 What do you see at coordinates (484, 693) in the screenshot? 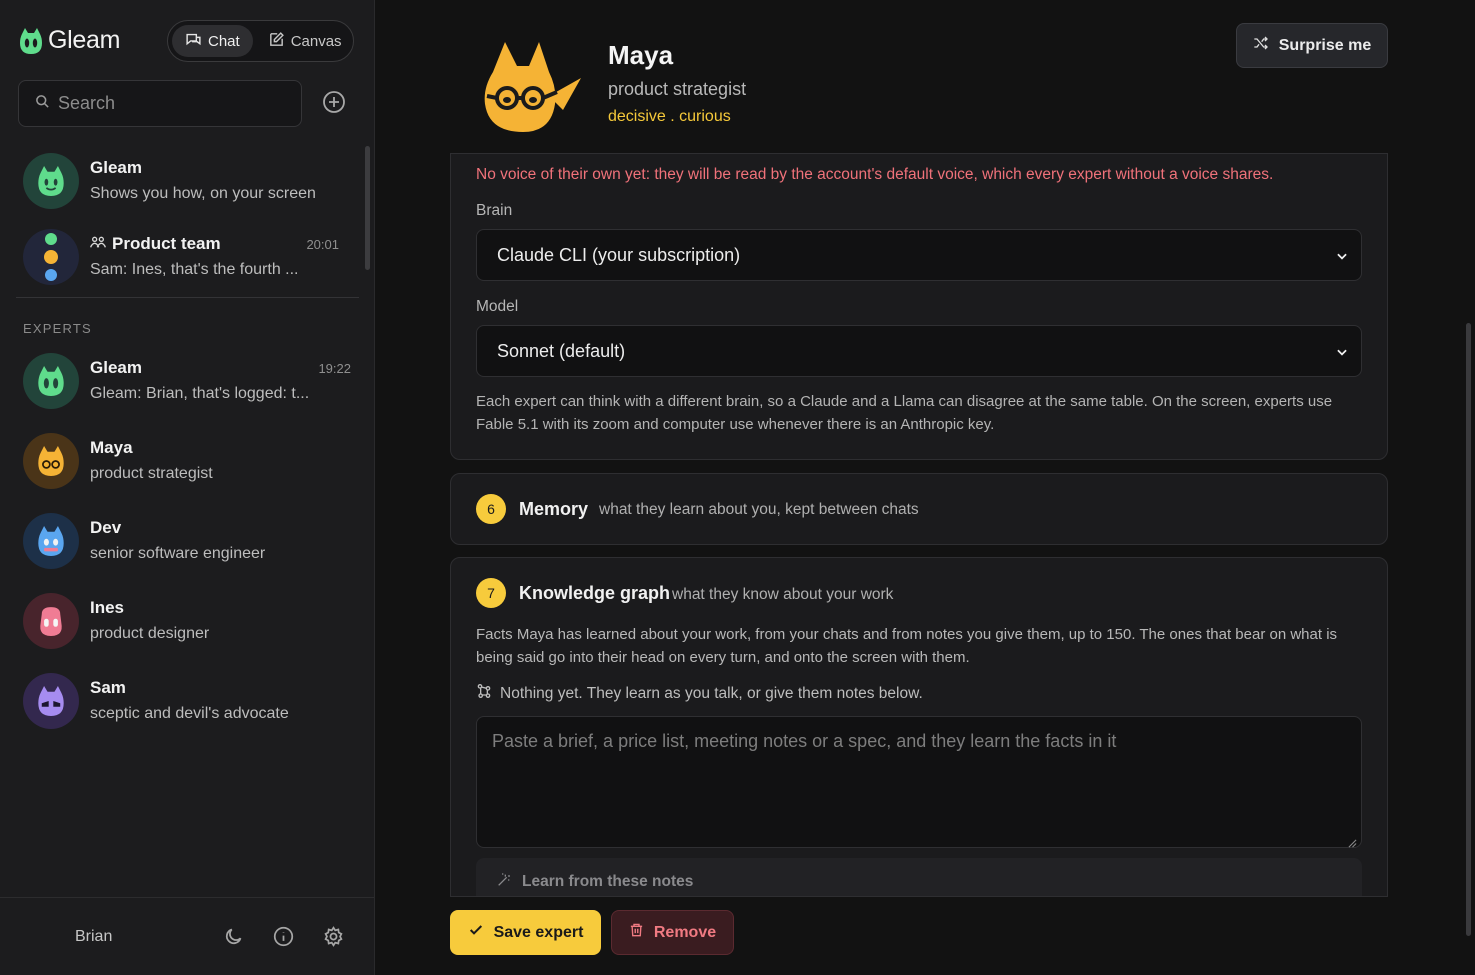
I see `graph-icon` at bounding box center [484, 693].